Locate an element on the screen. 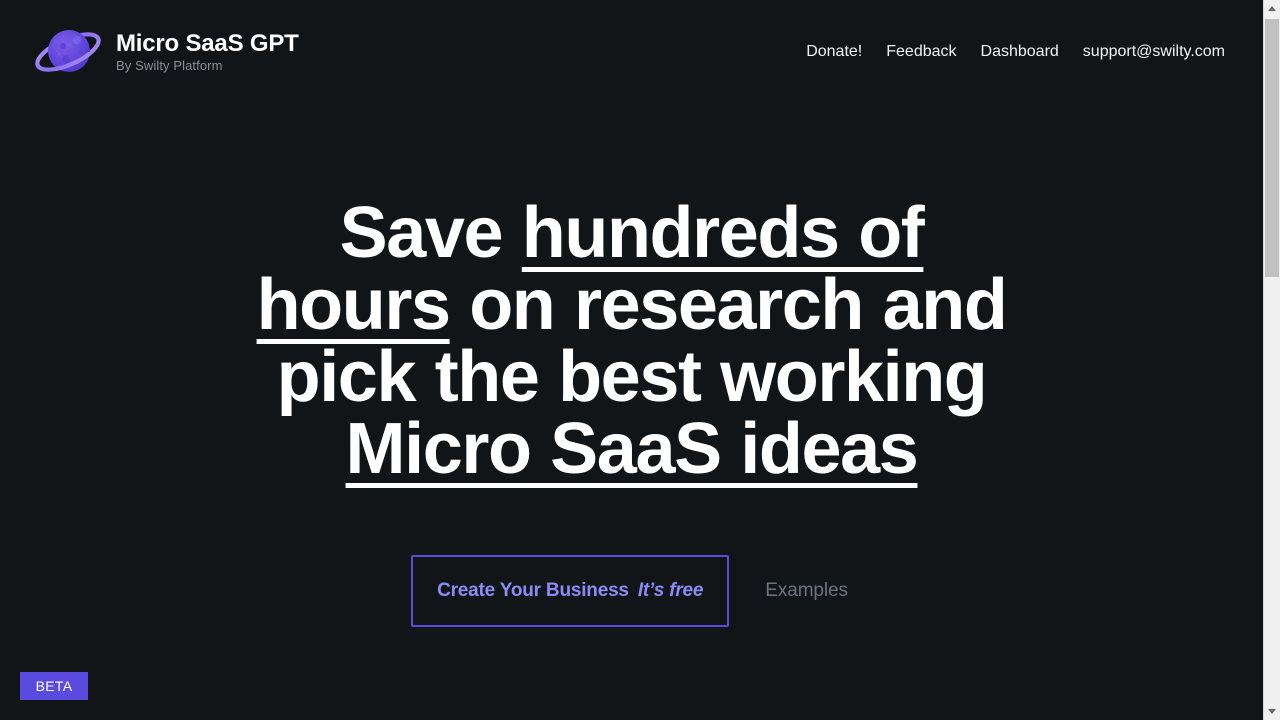 This screenshot has height=720, width=1280. triangle-up-icon is located at coordinates (1272, 8).